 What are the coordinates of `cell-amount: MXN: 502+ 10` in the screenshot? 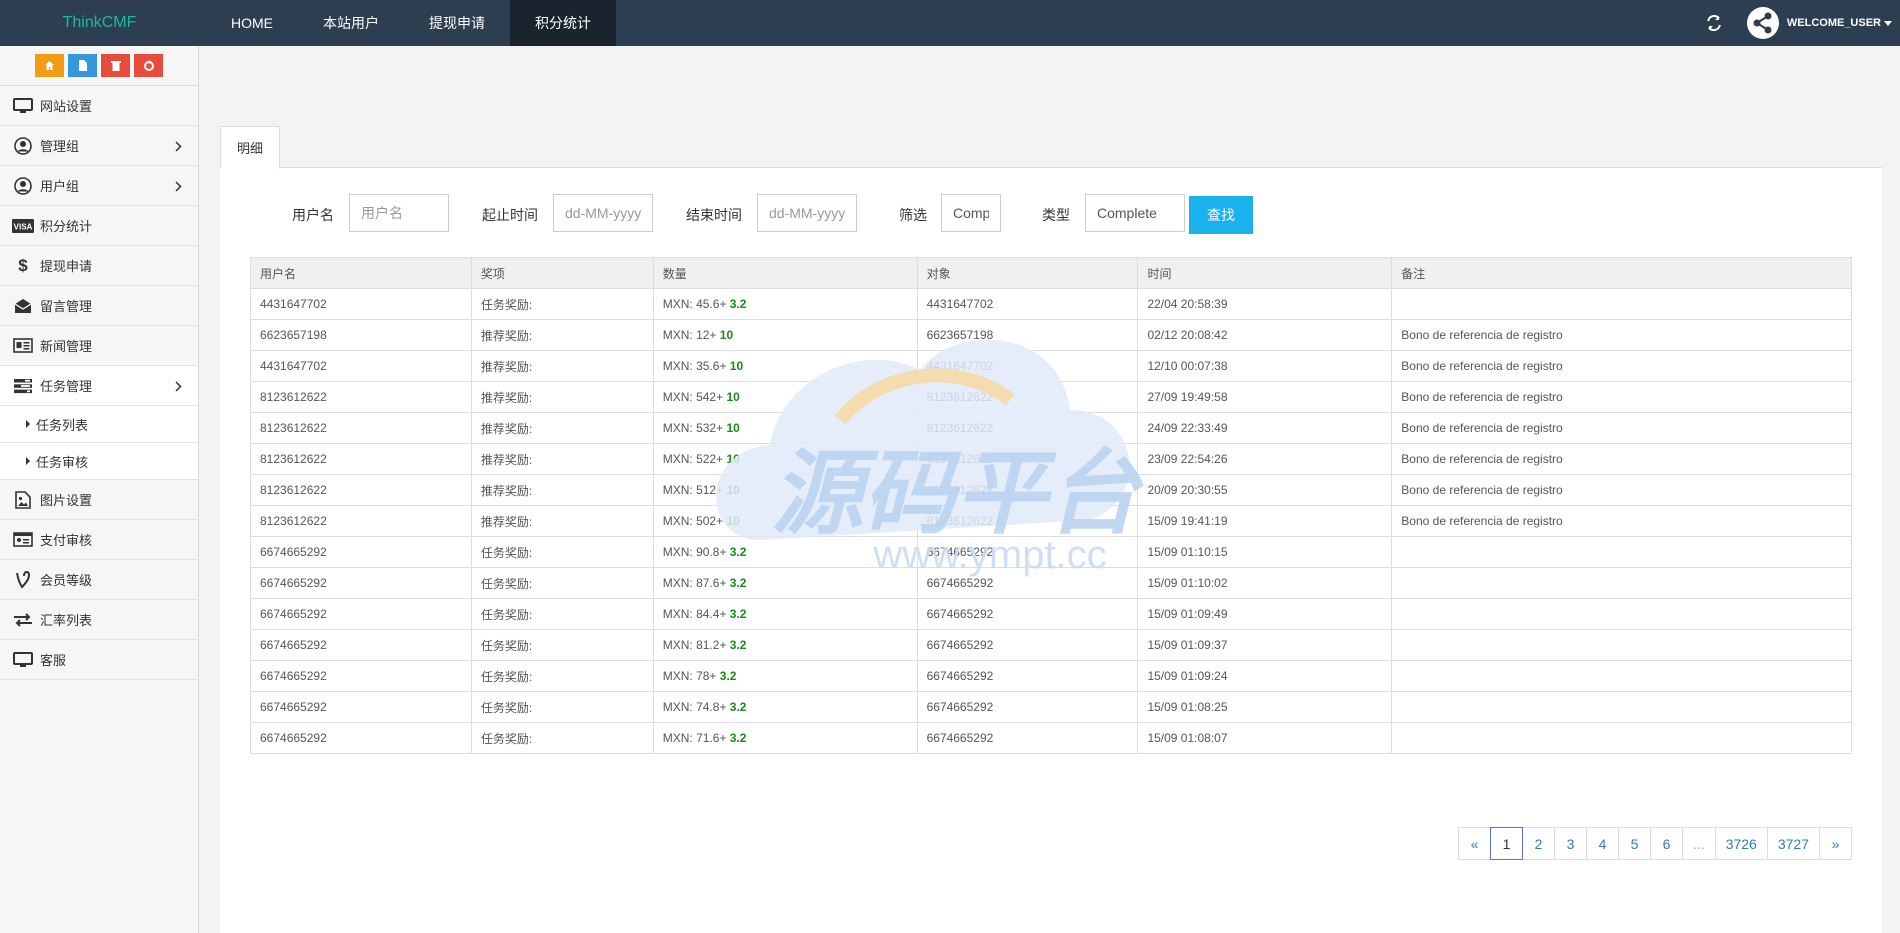 It's located at (785, 521).